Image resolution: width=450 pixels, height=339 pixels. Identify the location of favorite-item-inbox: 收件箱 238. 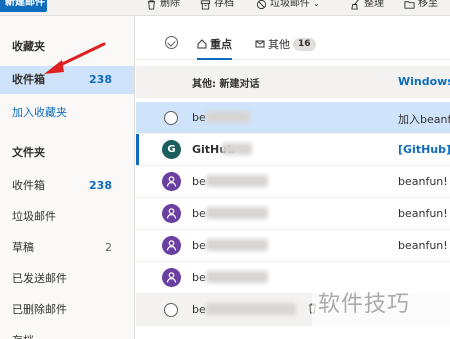
(67, 80).